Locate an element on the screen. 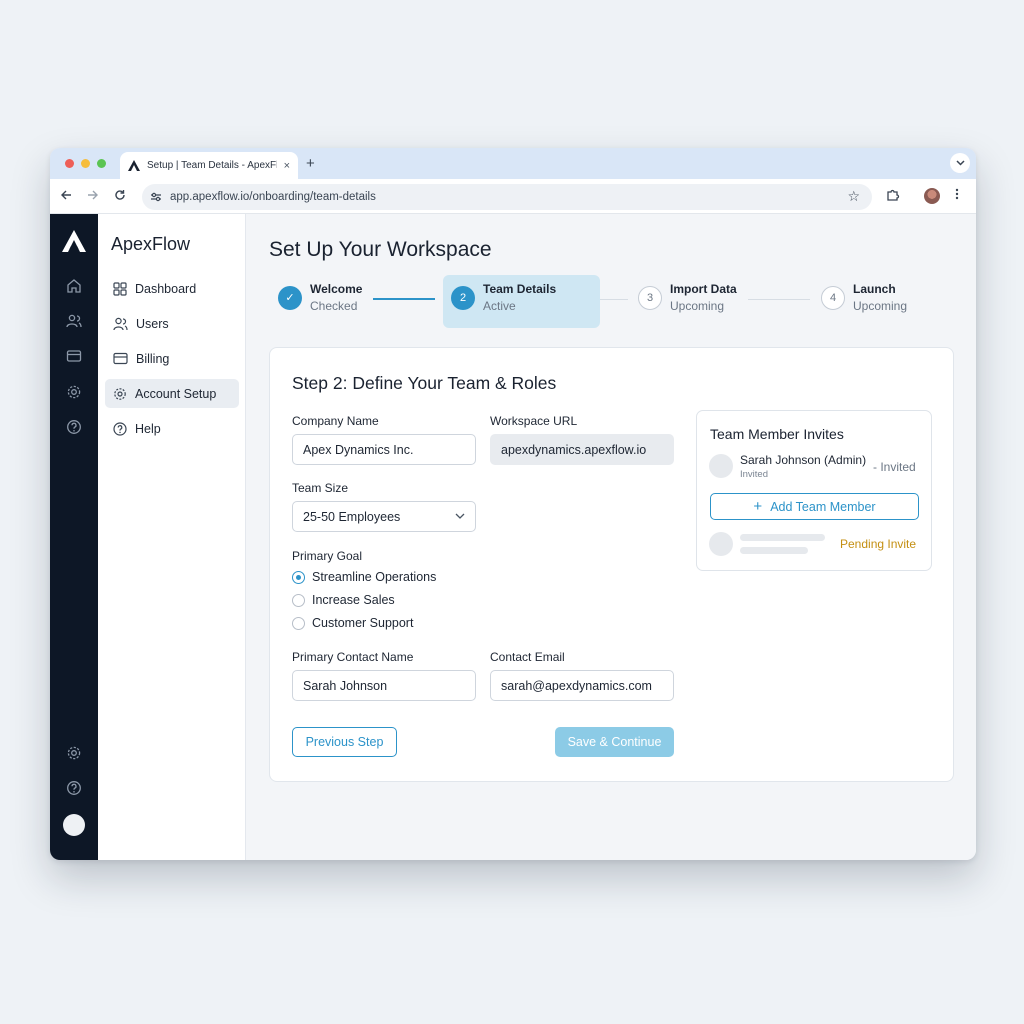 Image resolution: width=1024 pixels, height=1024 pixels. extensions-button is located at coordinates (893, 196).